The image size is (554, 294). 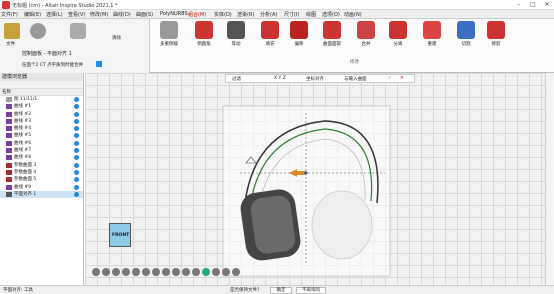 What do you see at coordinates (519, 5) in the screenshot?
I see `minimize-button: –` at bounding box center [519, 5].